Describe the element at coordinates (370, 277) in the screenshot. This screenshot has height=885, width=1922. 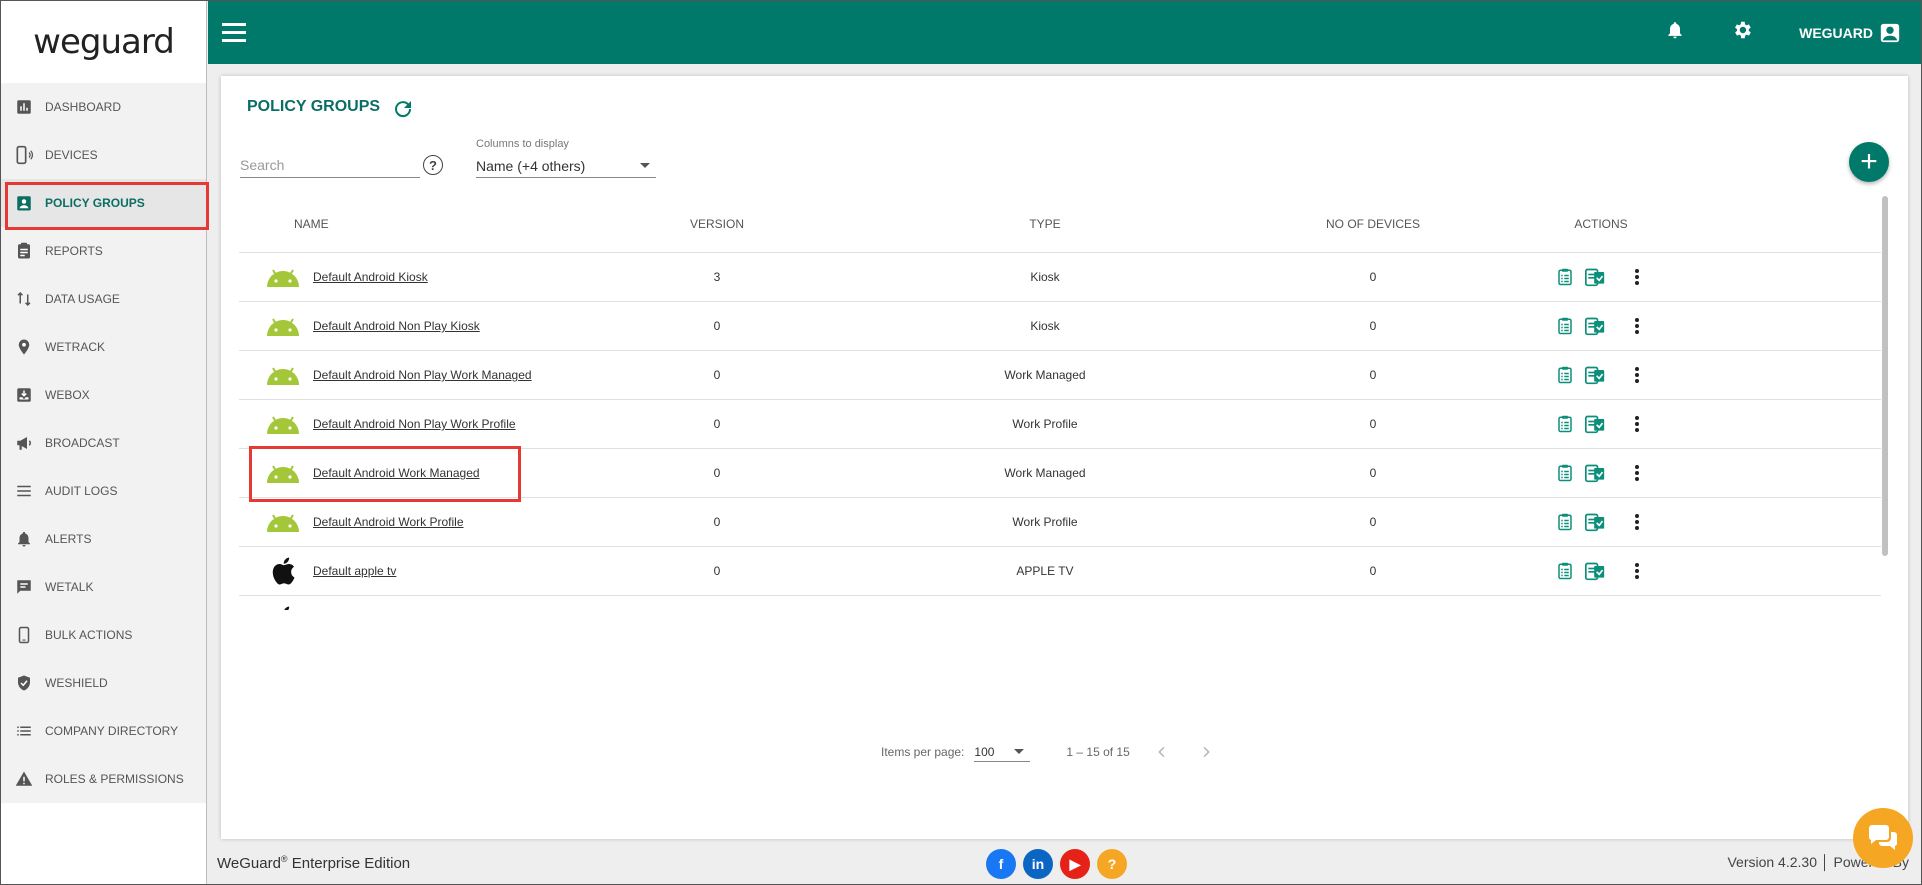
I see `policy-group-name-link: Default Android Kiosk` at that location.